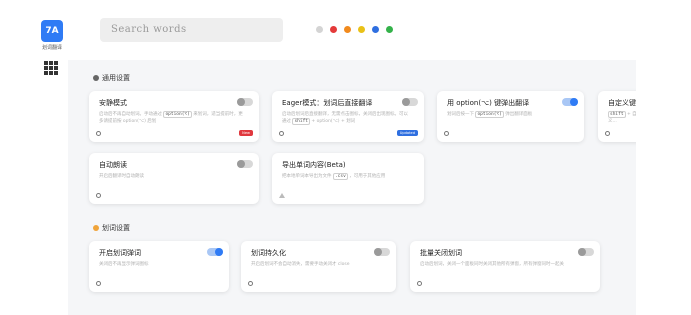 Image resolution: width=691 pixels, height=315 pixels. What do you see at coordinates (34, 157) in the screenshot?
I see `sidebar: 7A 划词翻译` at bounding box center [34, 157].